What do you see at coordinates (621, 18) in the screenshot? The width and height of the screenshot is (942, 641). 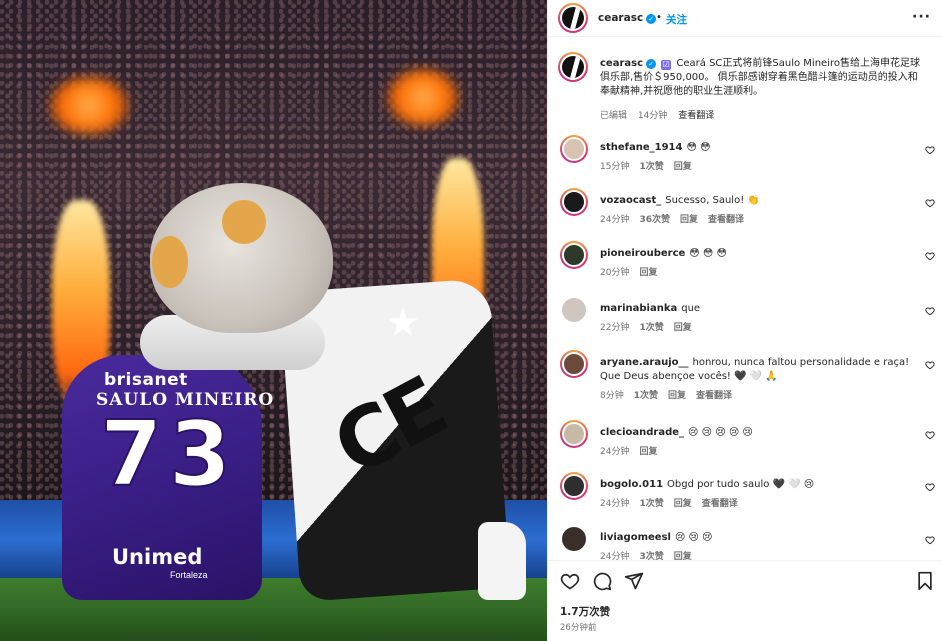 I see `author-username-text: cearasc` at bounding box center [621, 18].